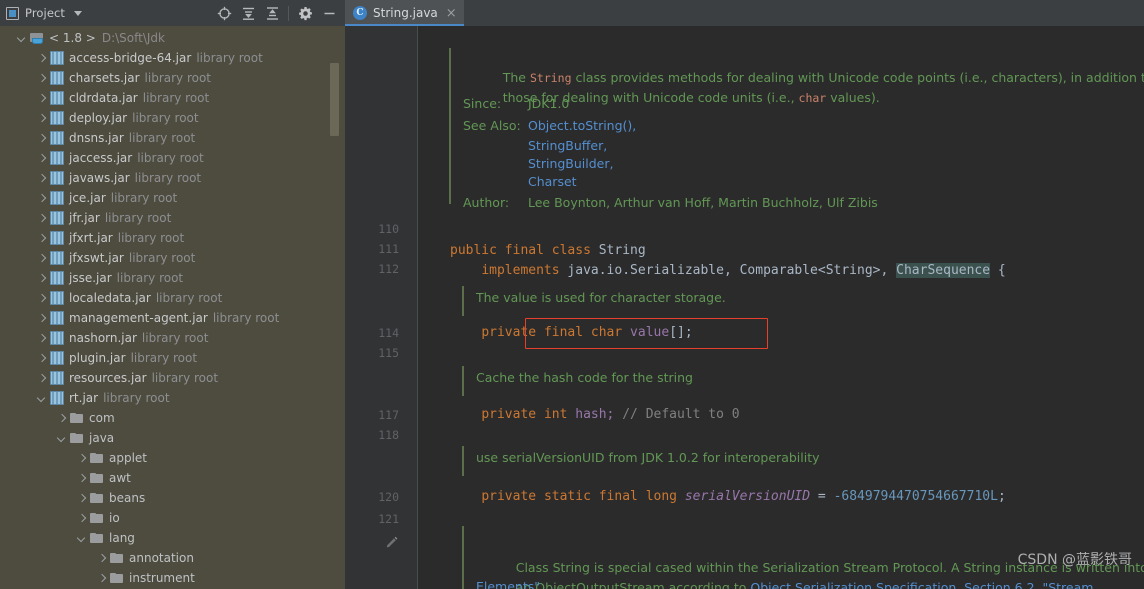 This screenshot has height=589, width=1144. Describe the element at coordinates (388, 435) in the screenshot. I see `line-number: 118` at that location.